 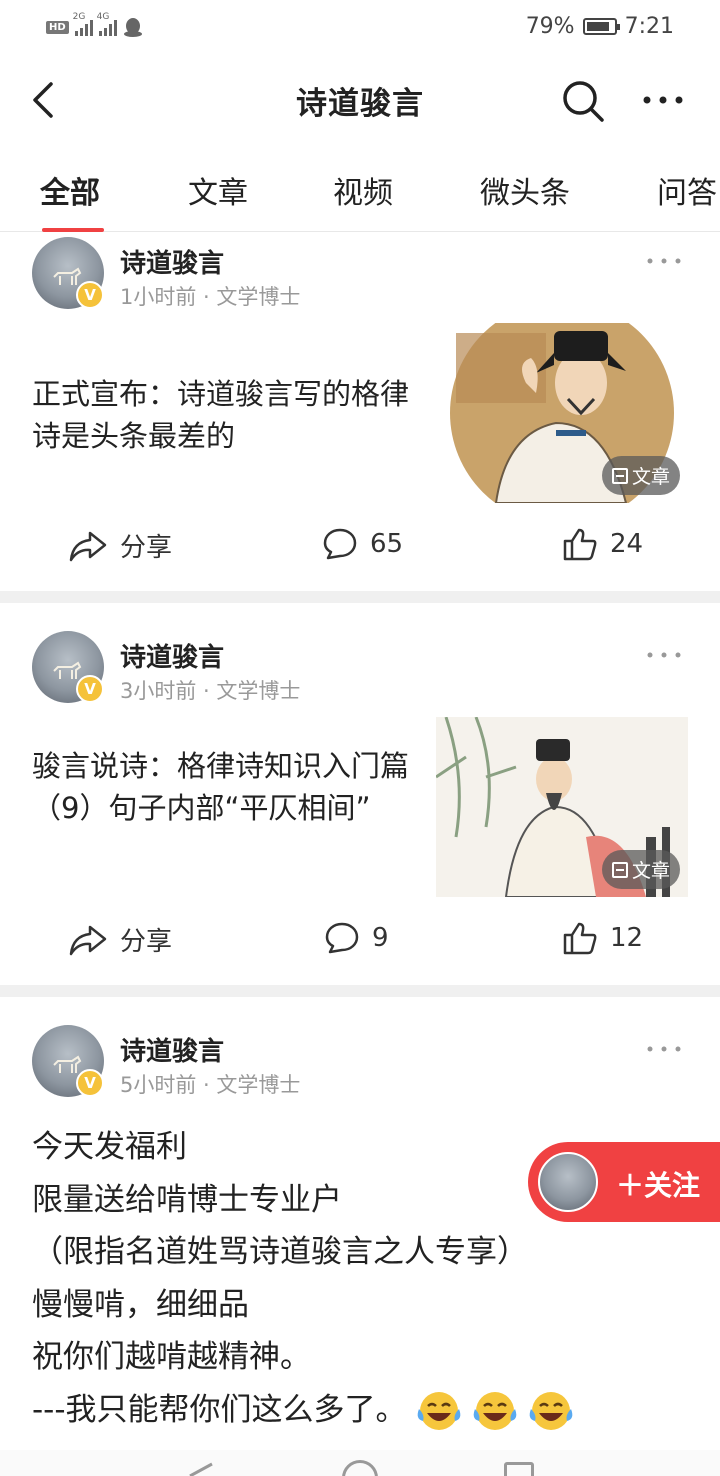 What do you see at coordinates (70, 190) in the screenshot?
I see `tab-all: 全部` at bounding box center [70, 190].